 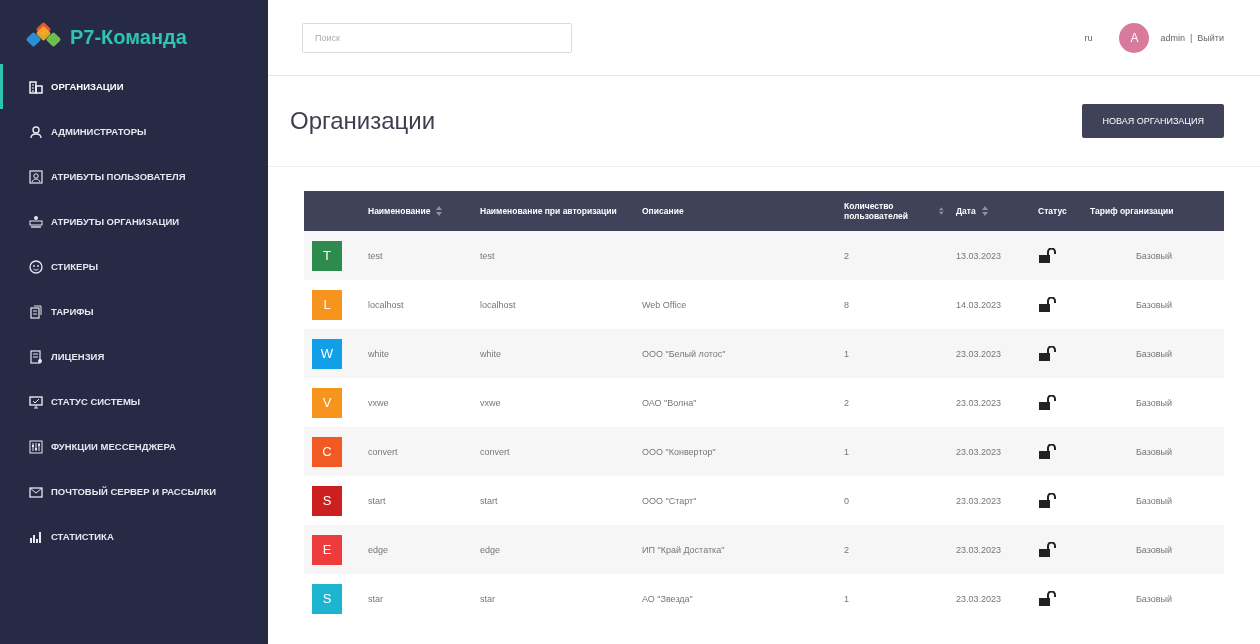 What do you see at coordinates (555, 211) in the screenshot?
I see `column-header: Наименование при авторизации` at bounding box center [555, 211].